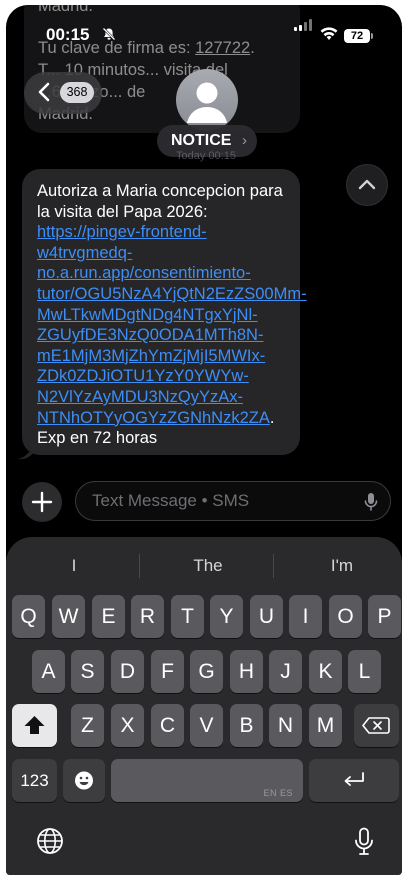  What do you see at coordinates (285, 671) in the screenshot?
I see `key-j: J` at bounding box center [285, 671].